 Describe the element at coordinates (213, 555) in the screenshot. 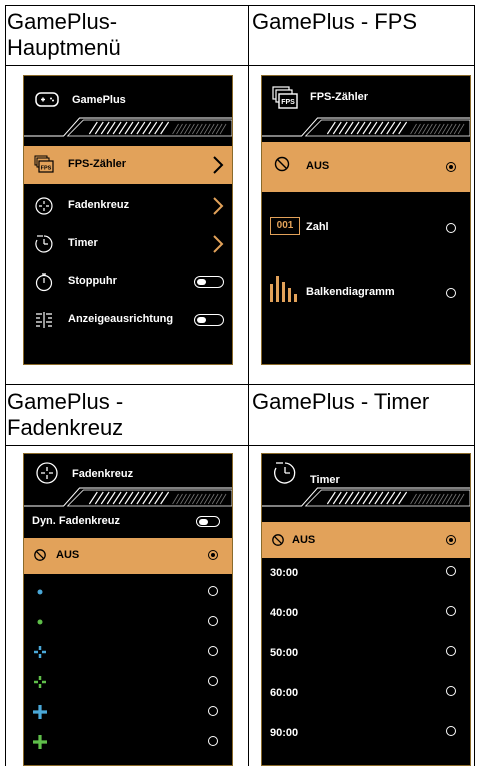

I see `crosshair-off-radio` at that location.